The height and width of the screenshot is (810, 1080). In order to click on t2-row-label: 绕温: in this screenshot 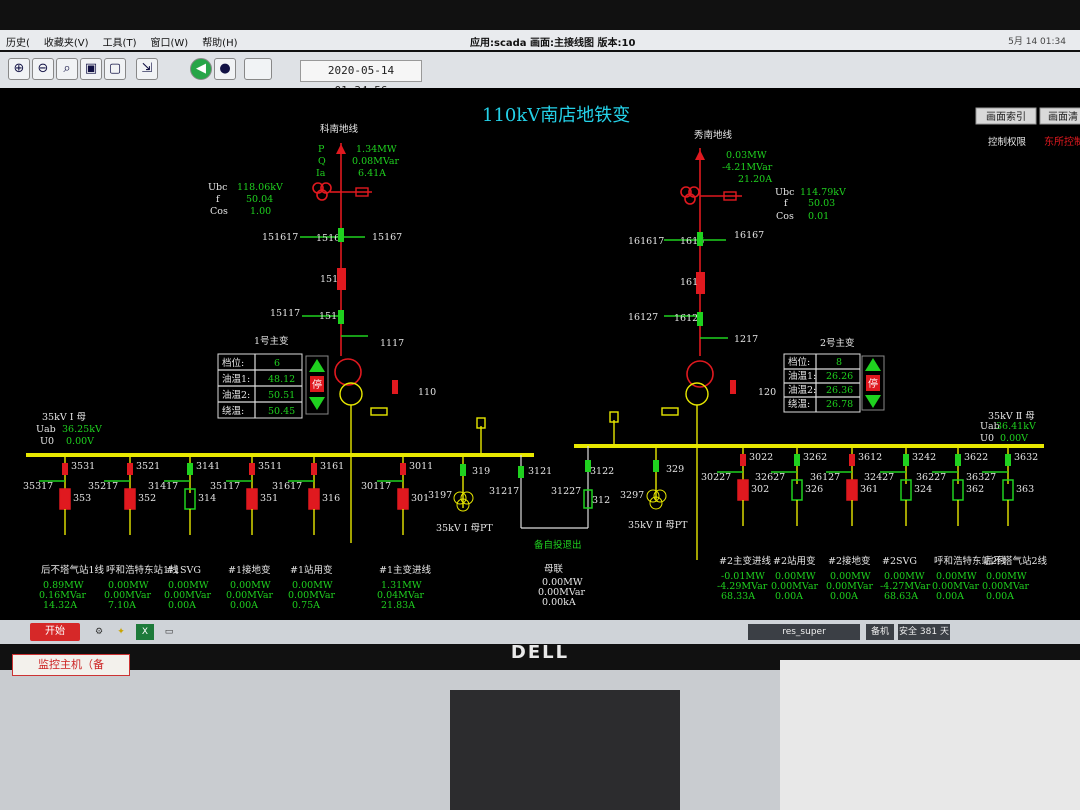, I will do `click(799, 404)`.